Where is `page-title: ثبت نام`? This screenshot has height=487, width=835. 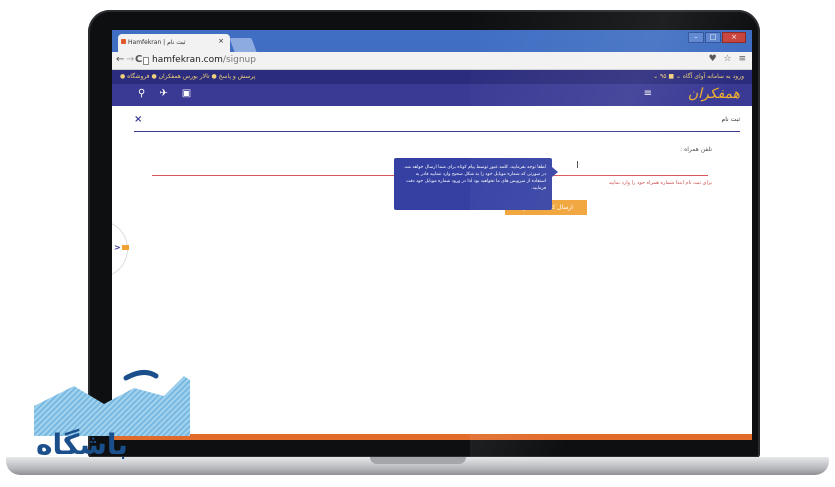 page-title: ثبت نام is located at coordinates (731, 119).